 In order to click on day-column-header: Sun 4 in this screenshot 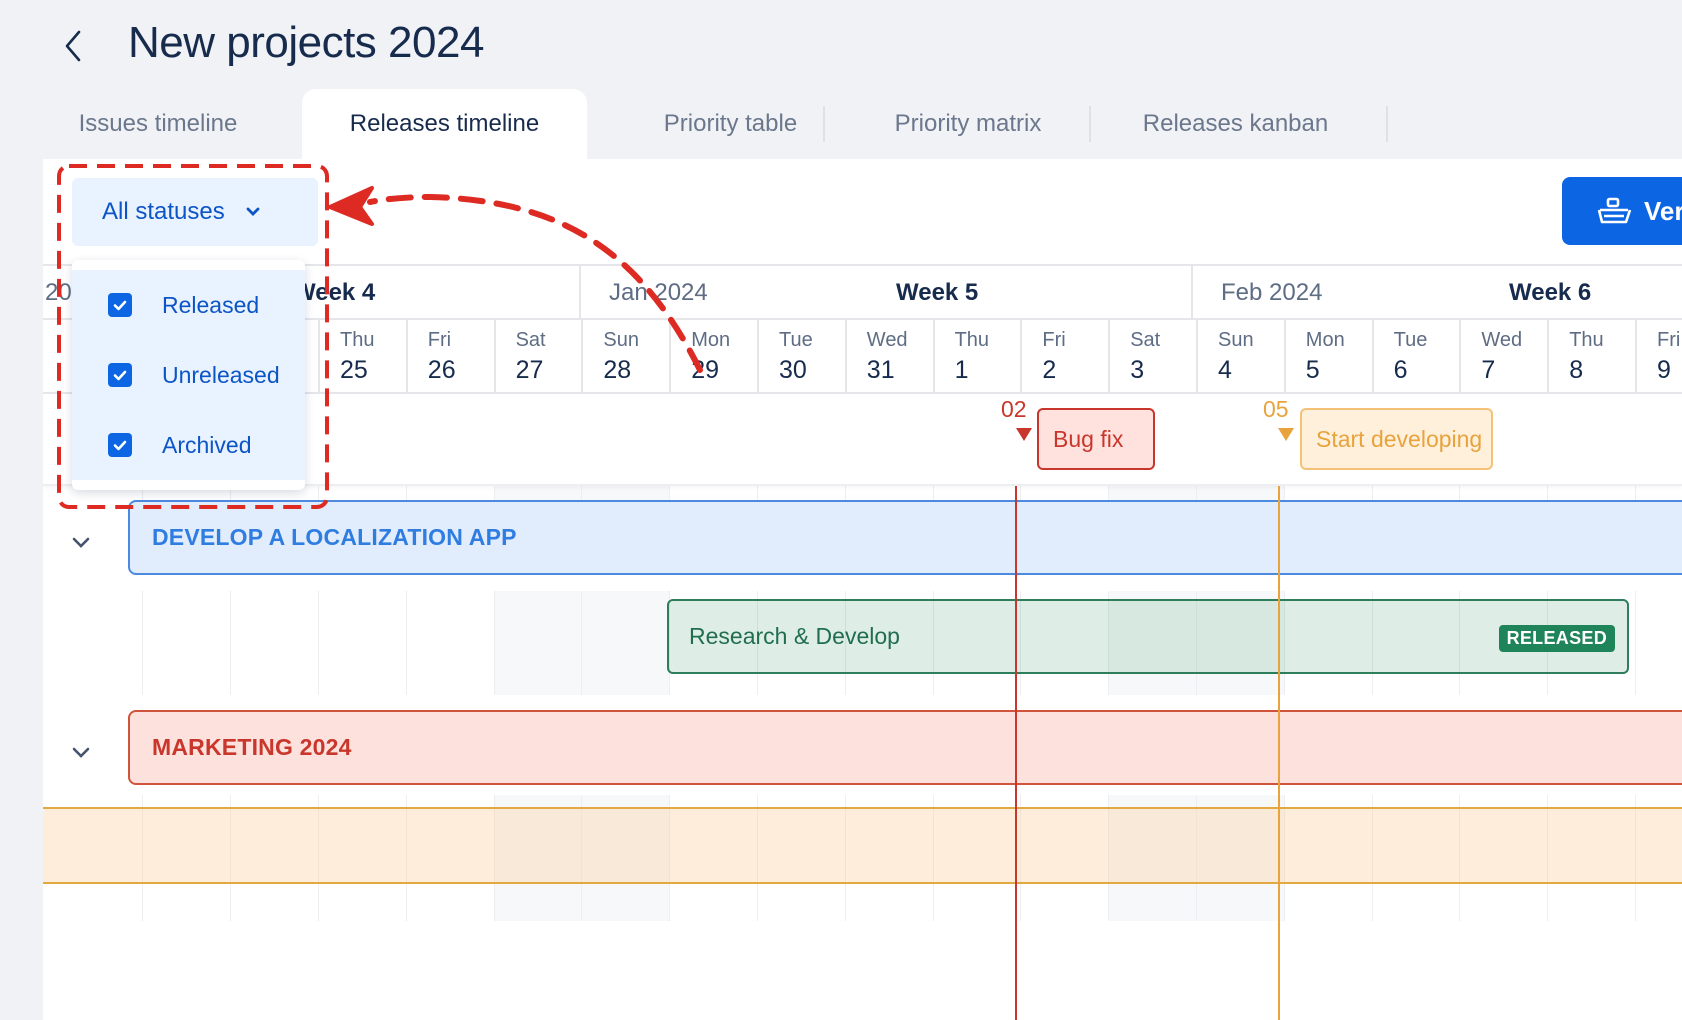, I will do `click(1240, 356)`.